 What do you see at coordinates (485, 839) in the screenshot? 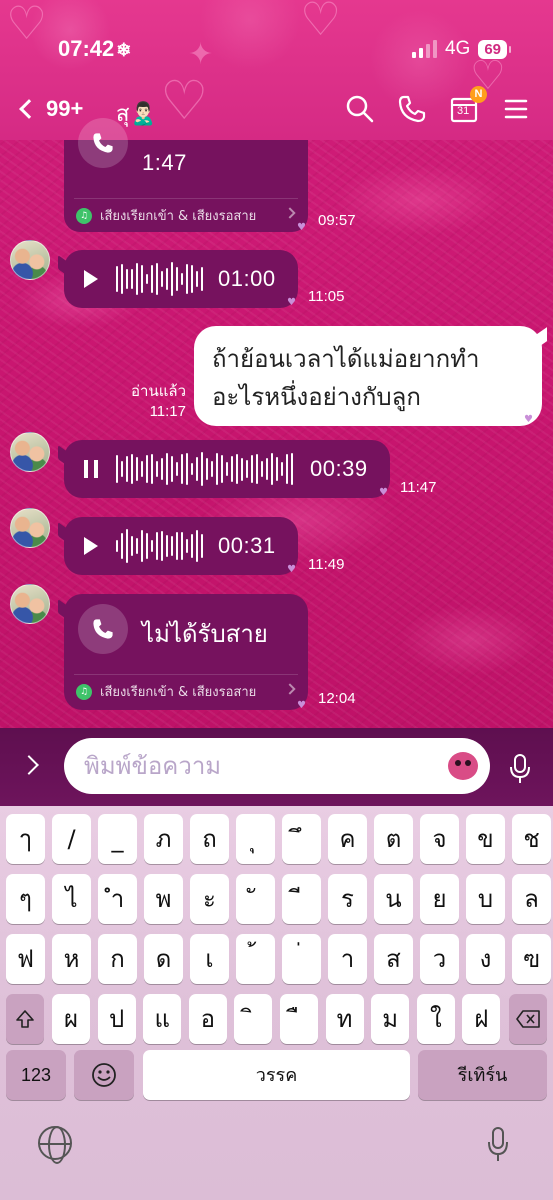
I see `keyboard-key: ข` at bounding box center [485, 839].